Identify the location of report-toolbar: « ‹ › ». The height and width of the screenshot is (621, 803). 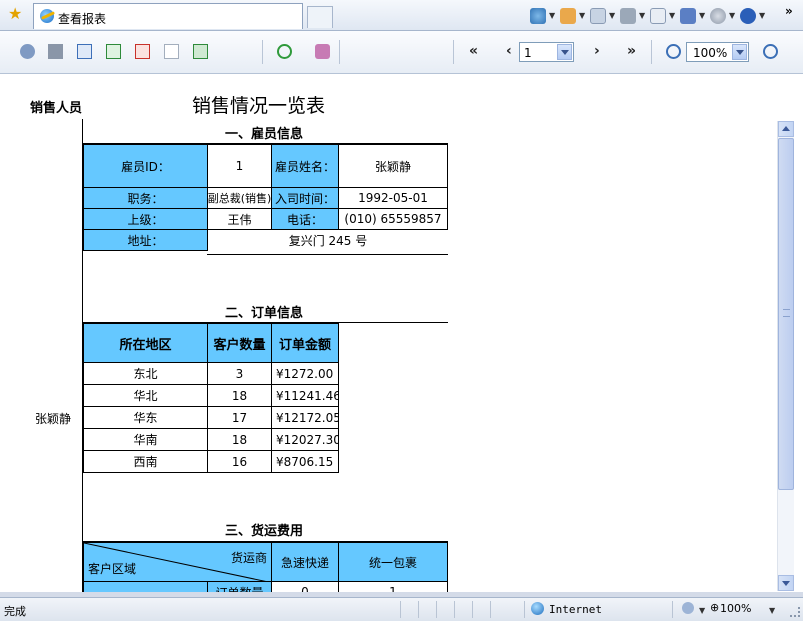
(401, 52).